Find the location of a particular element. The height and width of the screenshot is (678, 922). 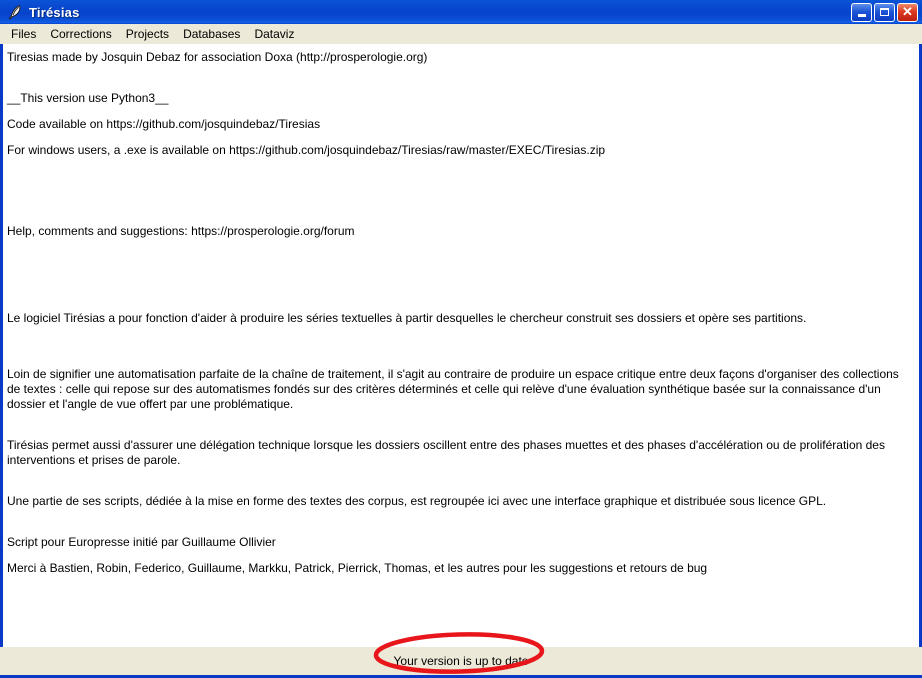

maximize-icon is located at coordinates (884, 12).